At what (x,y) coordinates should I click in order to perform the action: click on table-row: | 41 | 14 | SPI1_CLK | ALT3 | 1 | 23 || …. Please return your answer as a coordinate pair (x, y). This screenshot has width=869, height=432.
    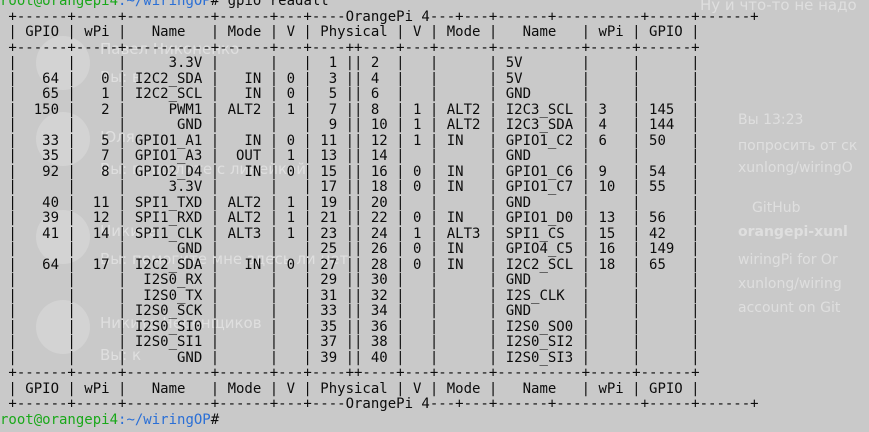
    Looking at the image, I should click on (350, 233).